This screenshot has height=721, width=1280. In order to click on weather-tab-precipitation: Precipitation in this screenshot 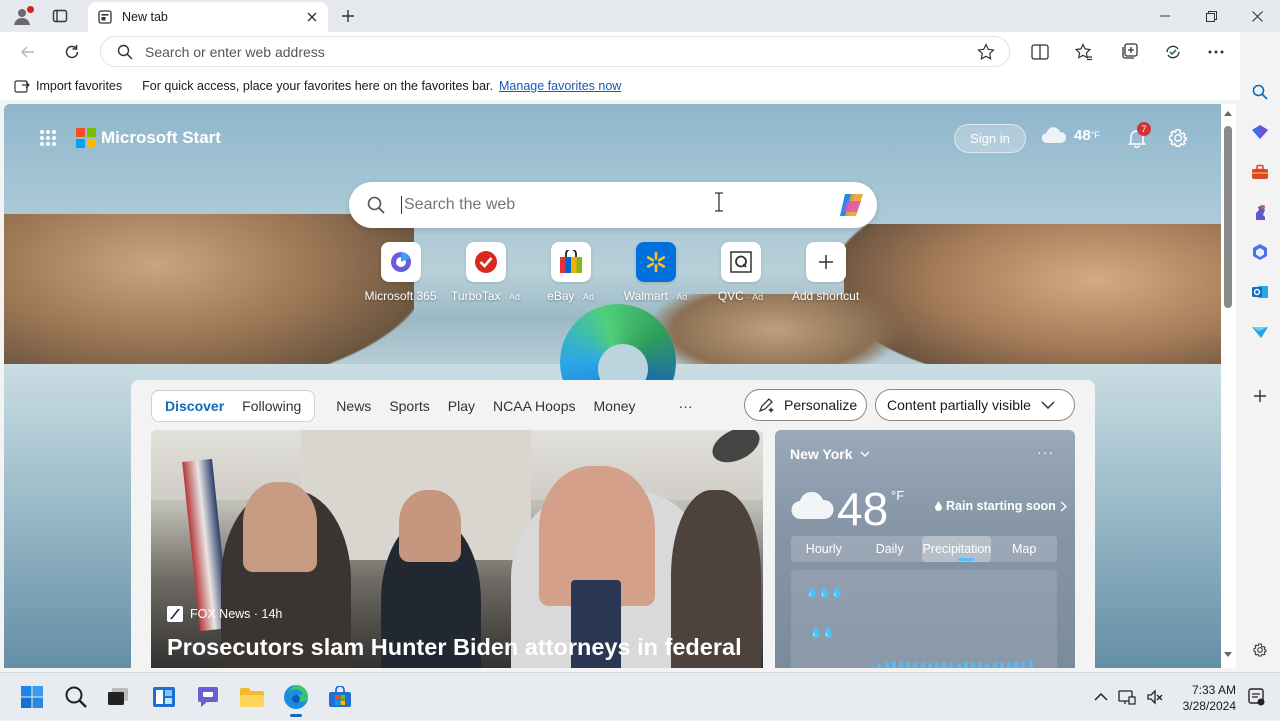, I will do `click(957, 549)`.